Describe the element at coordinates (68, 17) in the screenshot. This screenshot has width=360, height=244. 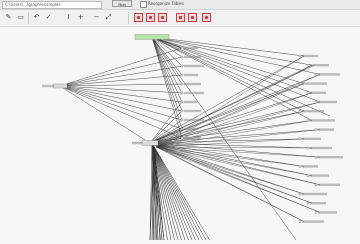
I see `text-cursor-icon: I` at that location.